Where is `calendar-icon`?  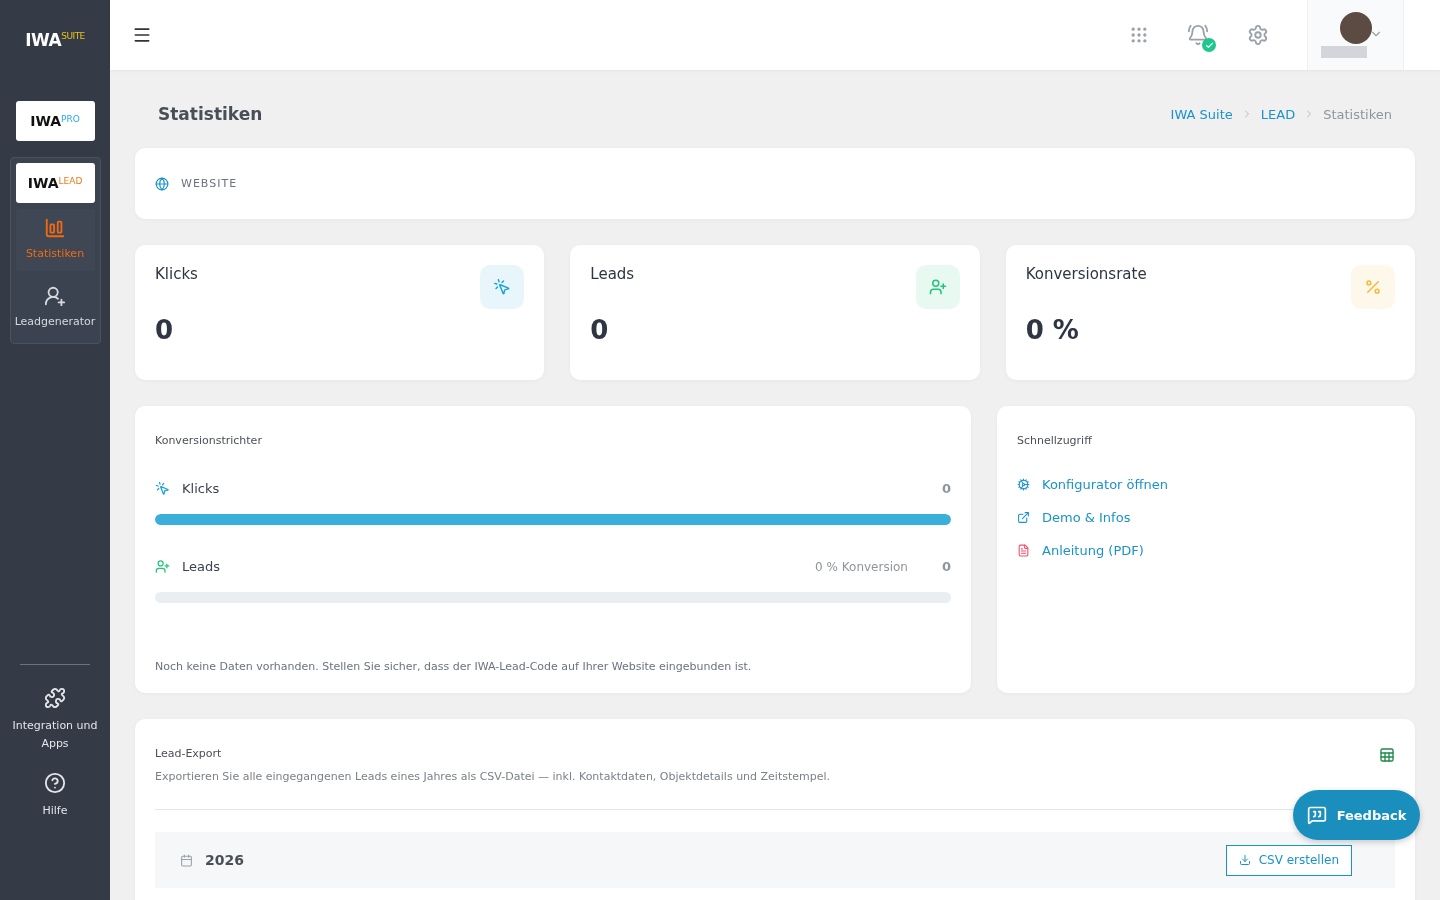 calendar-icon is located at coordinates (186, 860).